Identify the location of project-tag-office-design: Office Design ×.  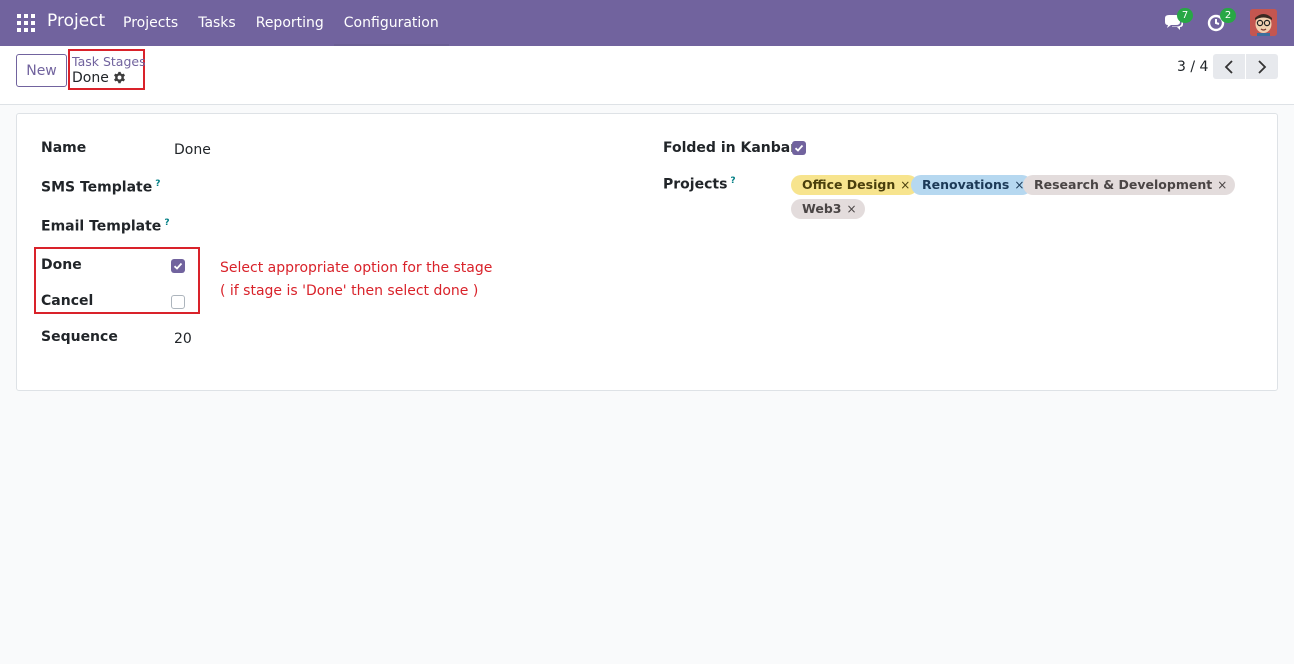
(855, 185).